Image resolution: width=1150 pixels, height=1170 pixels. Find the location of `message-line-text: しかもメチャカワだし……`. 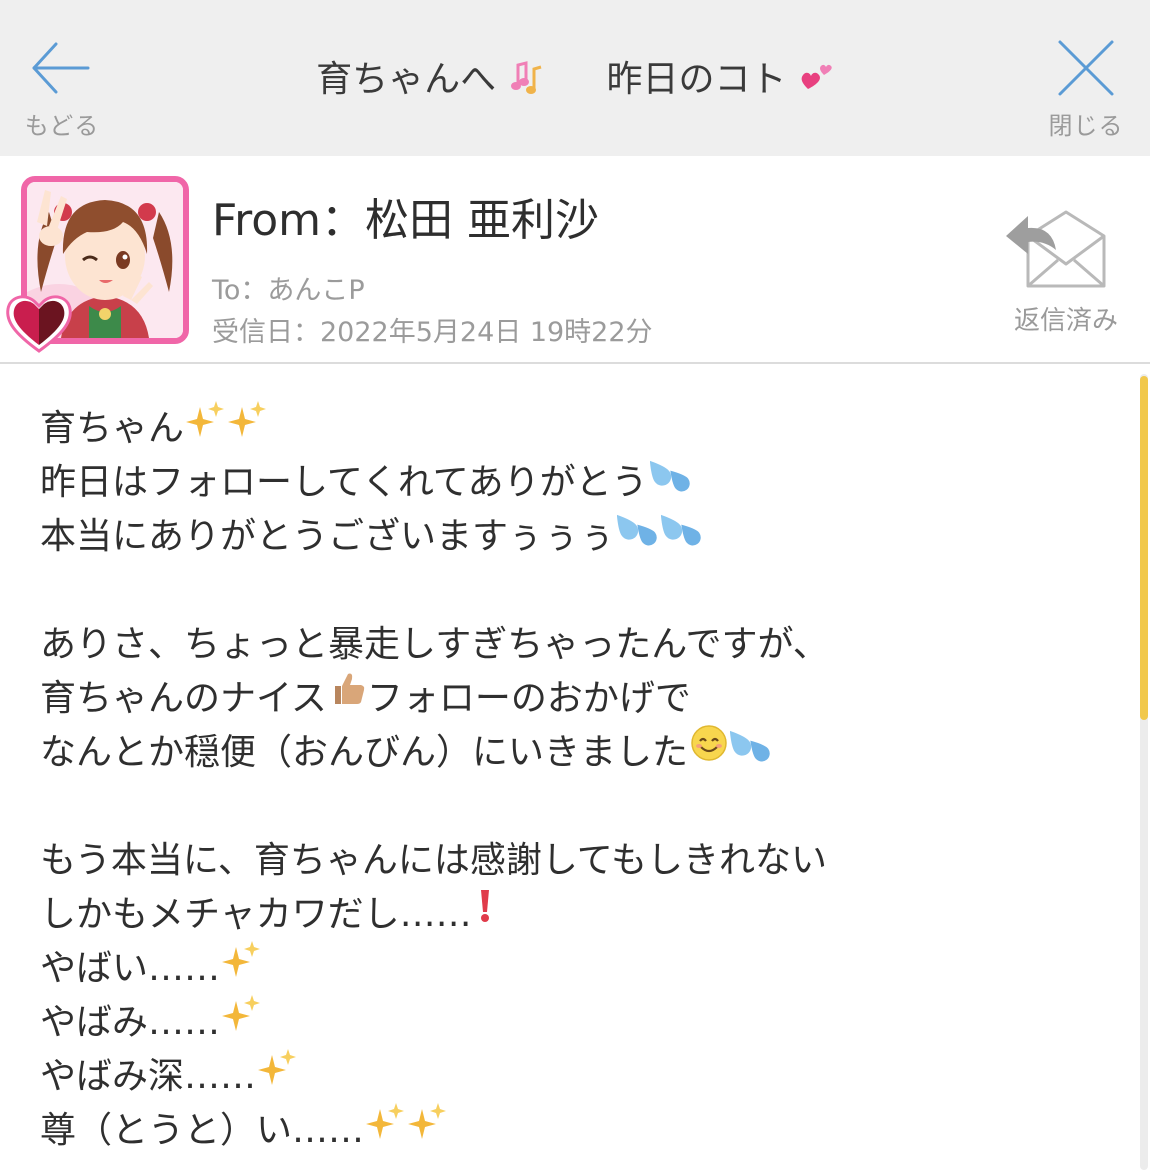

message-line-text: しかもメチャカワだし…… is located at coordinates (256, 914).